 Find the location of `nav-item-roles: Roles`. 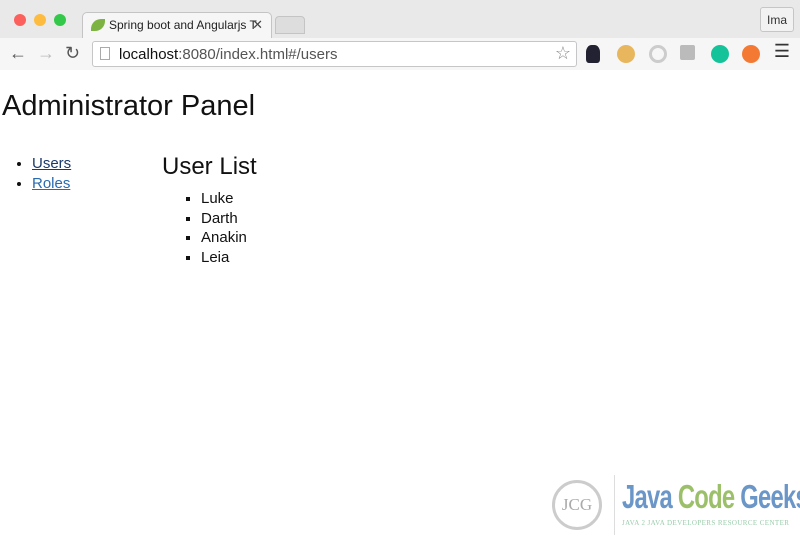

nav-item-roles: Roles is located at coordinates (51, 184).